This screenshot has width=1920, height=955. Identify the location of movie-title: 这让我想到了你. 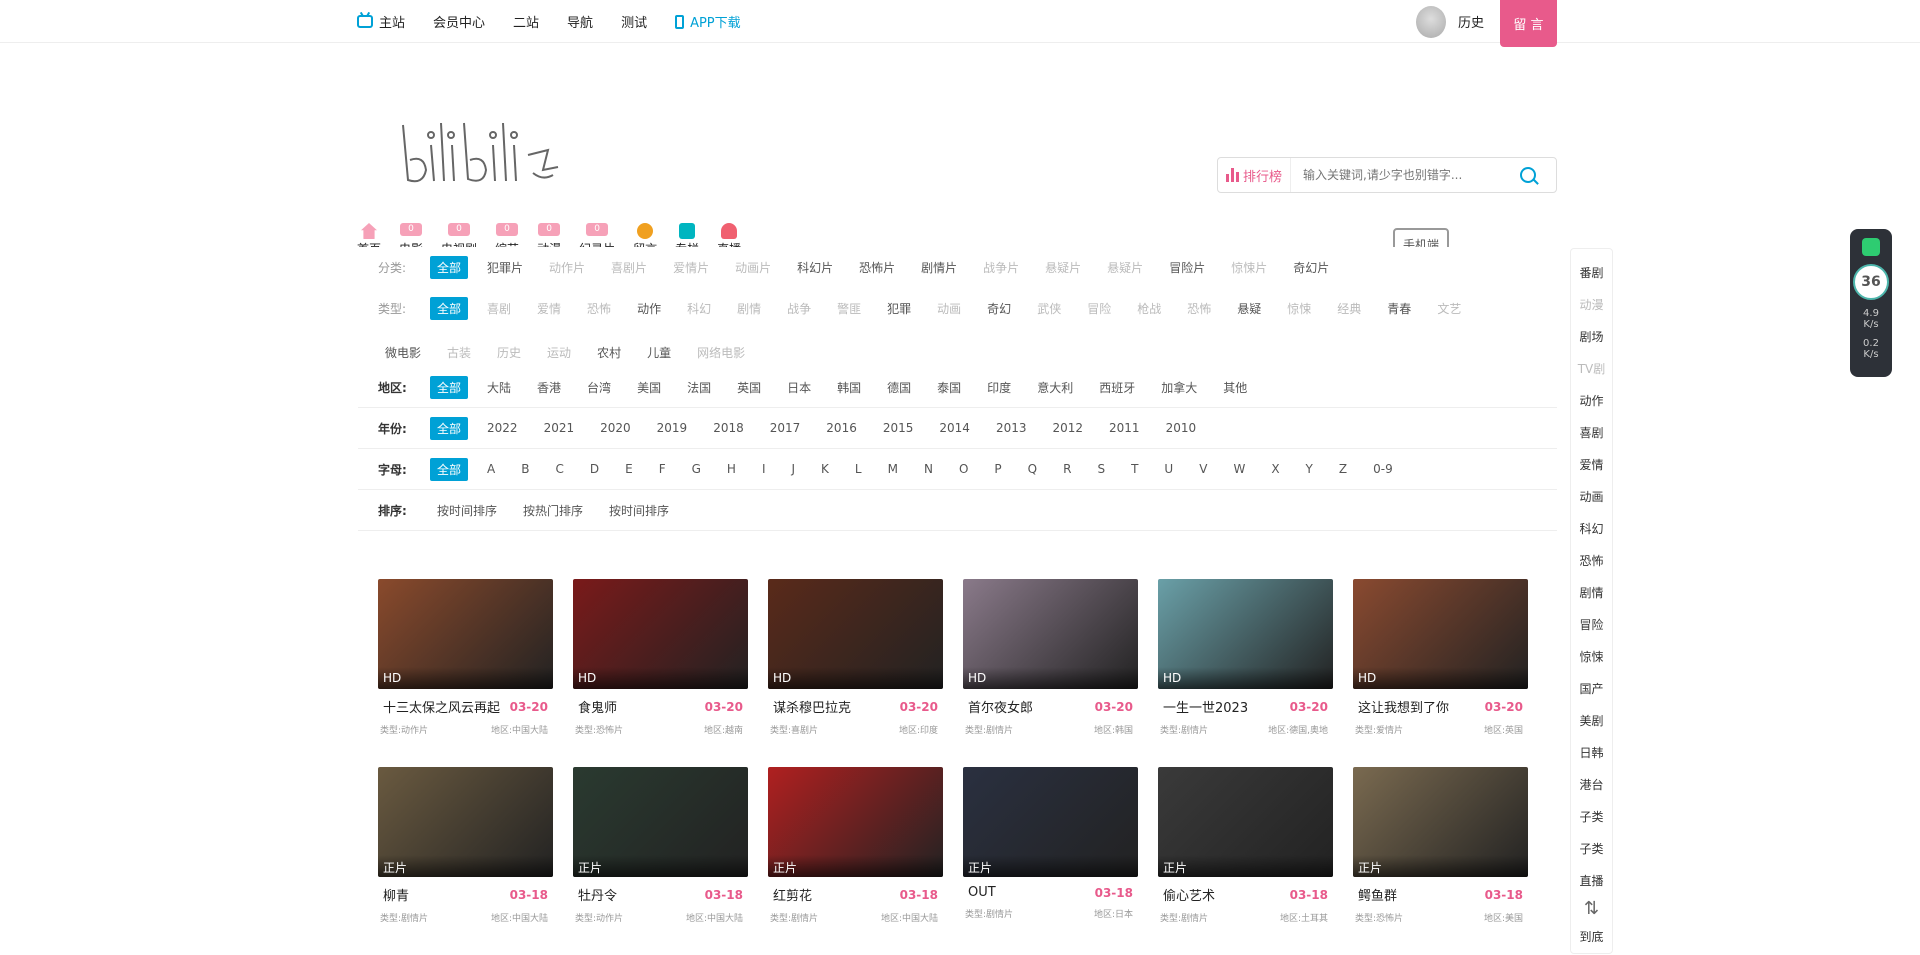
(1403, 706).